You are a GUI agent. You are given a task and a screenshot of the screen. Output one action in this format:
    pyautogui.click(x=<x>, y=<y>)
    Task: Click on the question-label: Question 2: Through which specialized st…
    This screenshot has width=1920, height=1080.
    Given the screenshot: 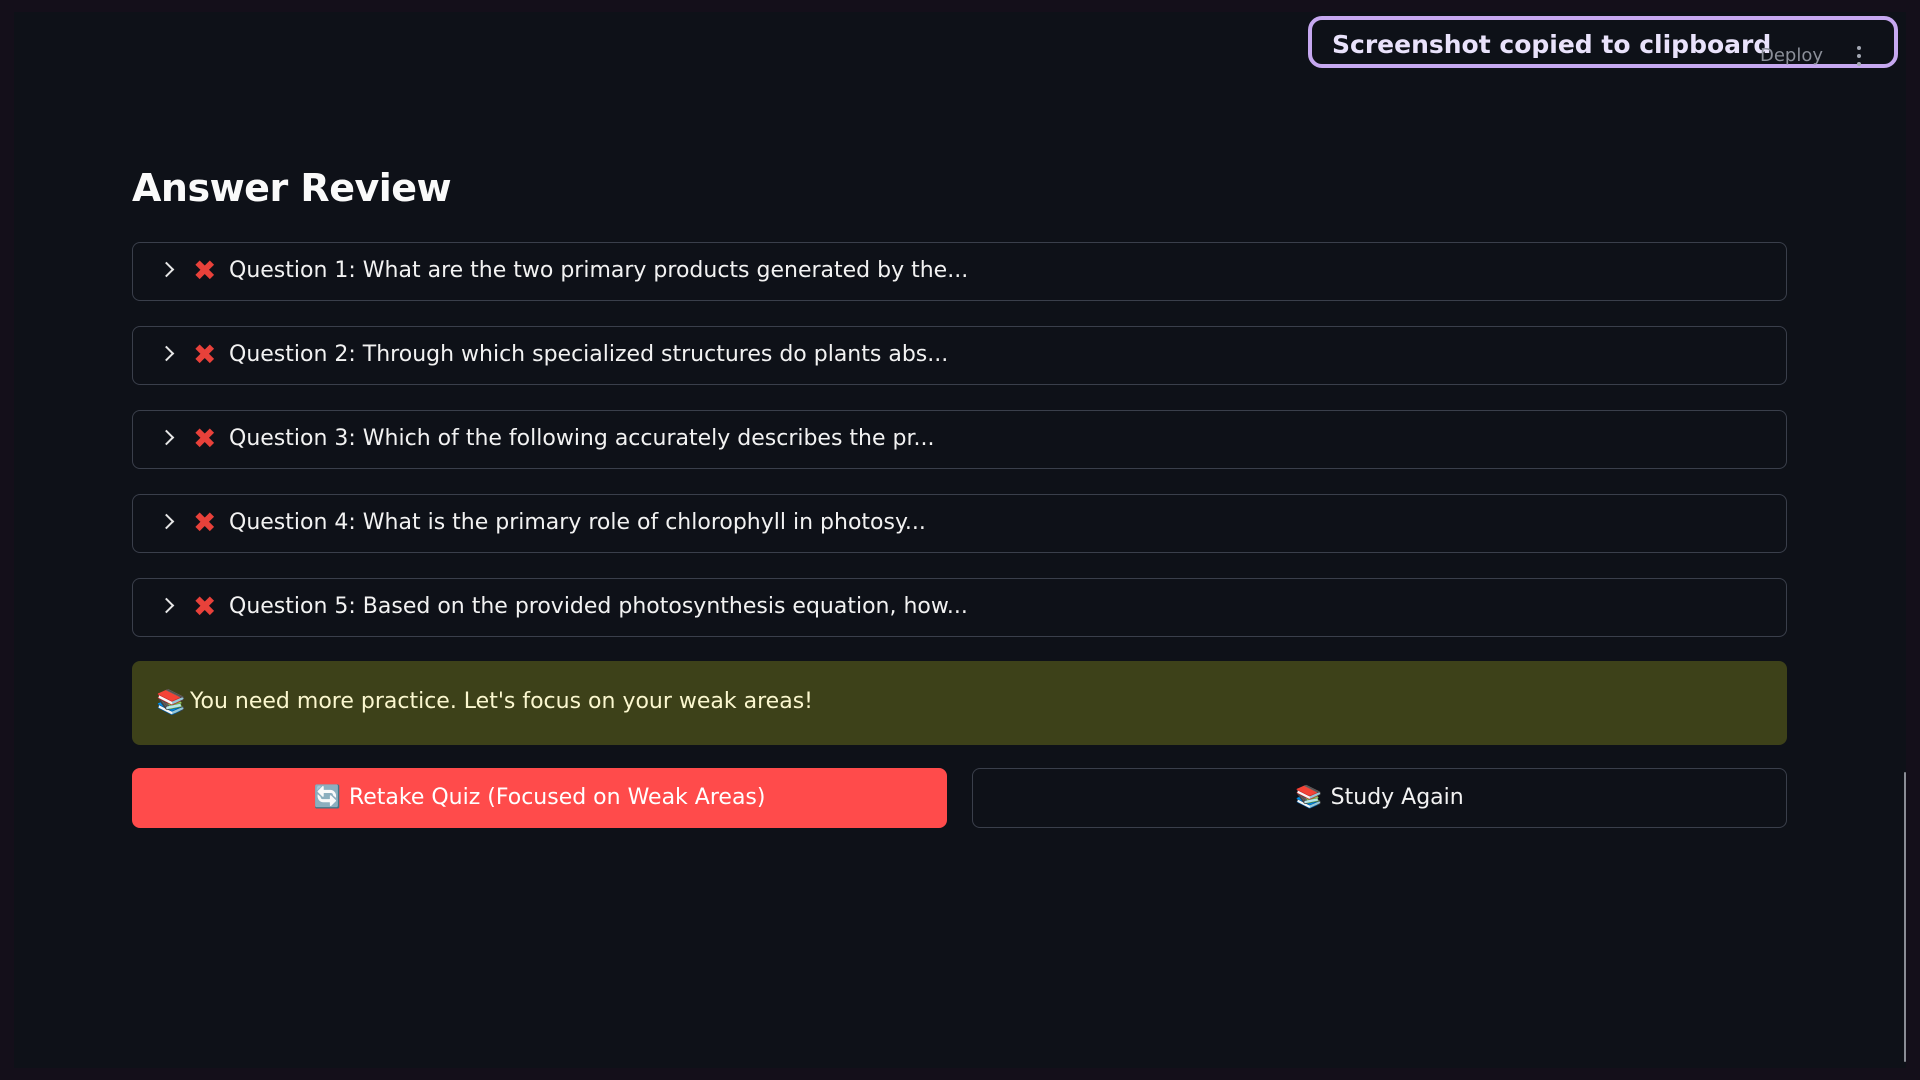 What is the action you would take?
    pyautogui.click(x=589, y=354)
    